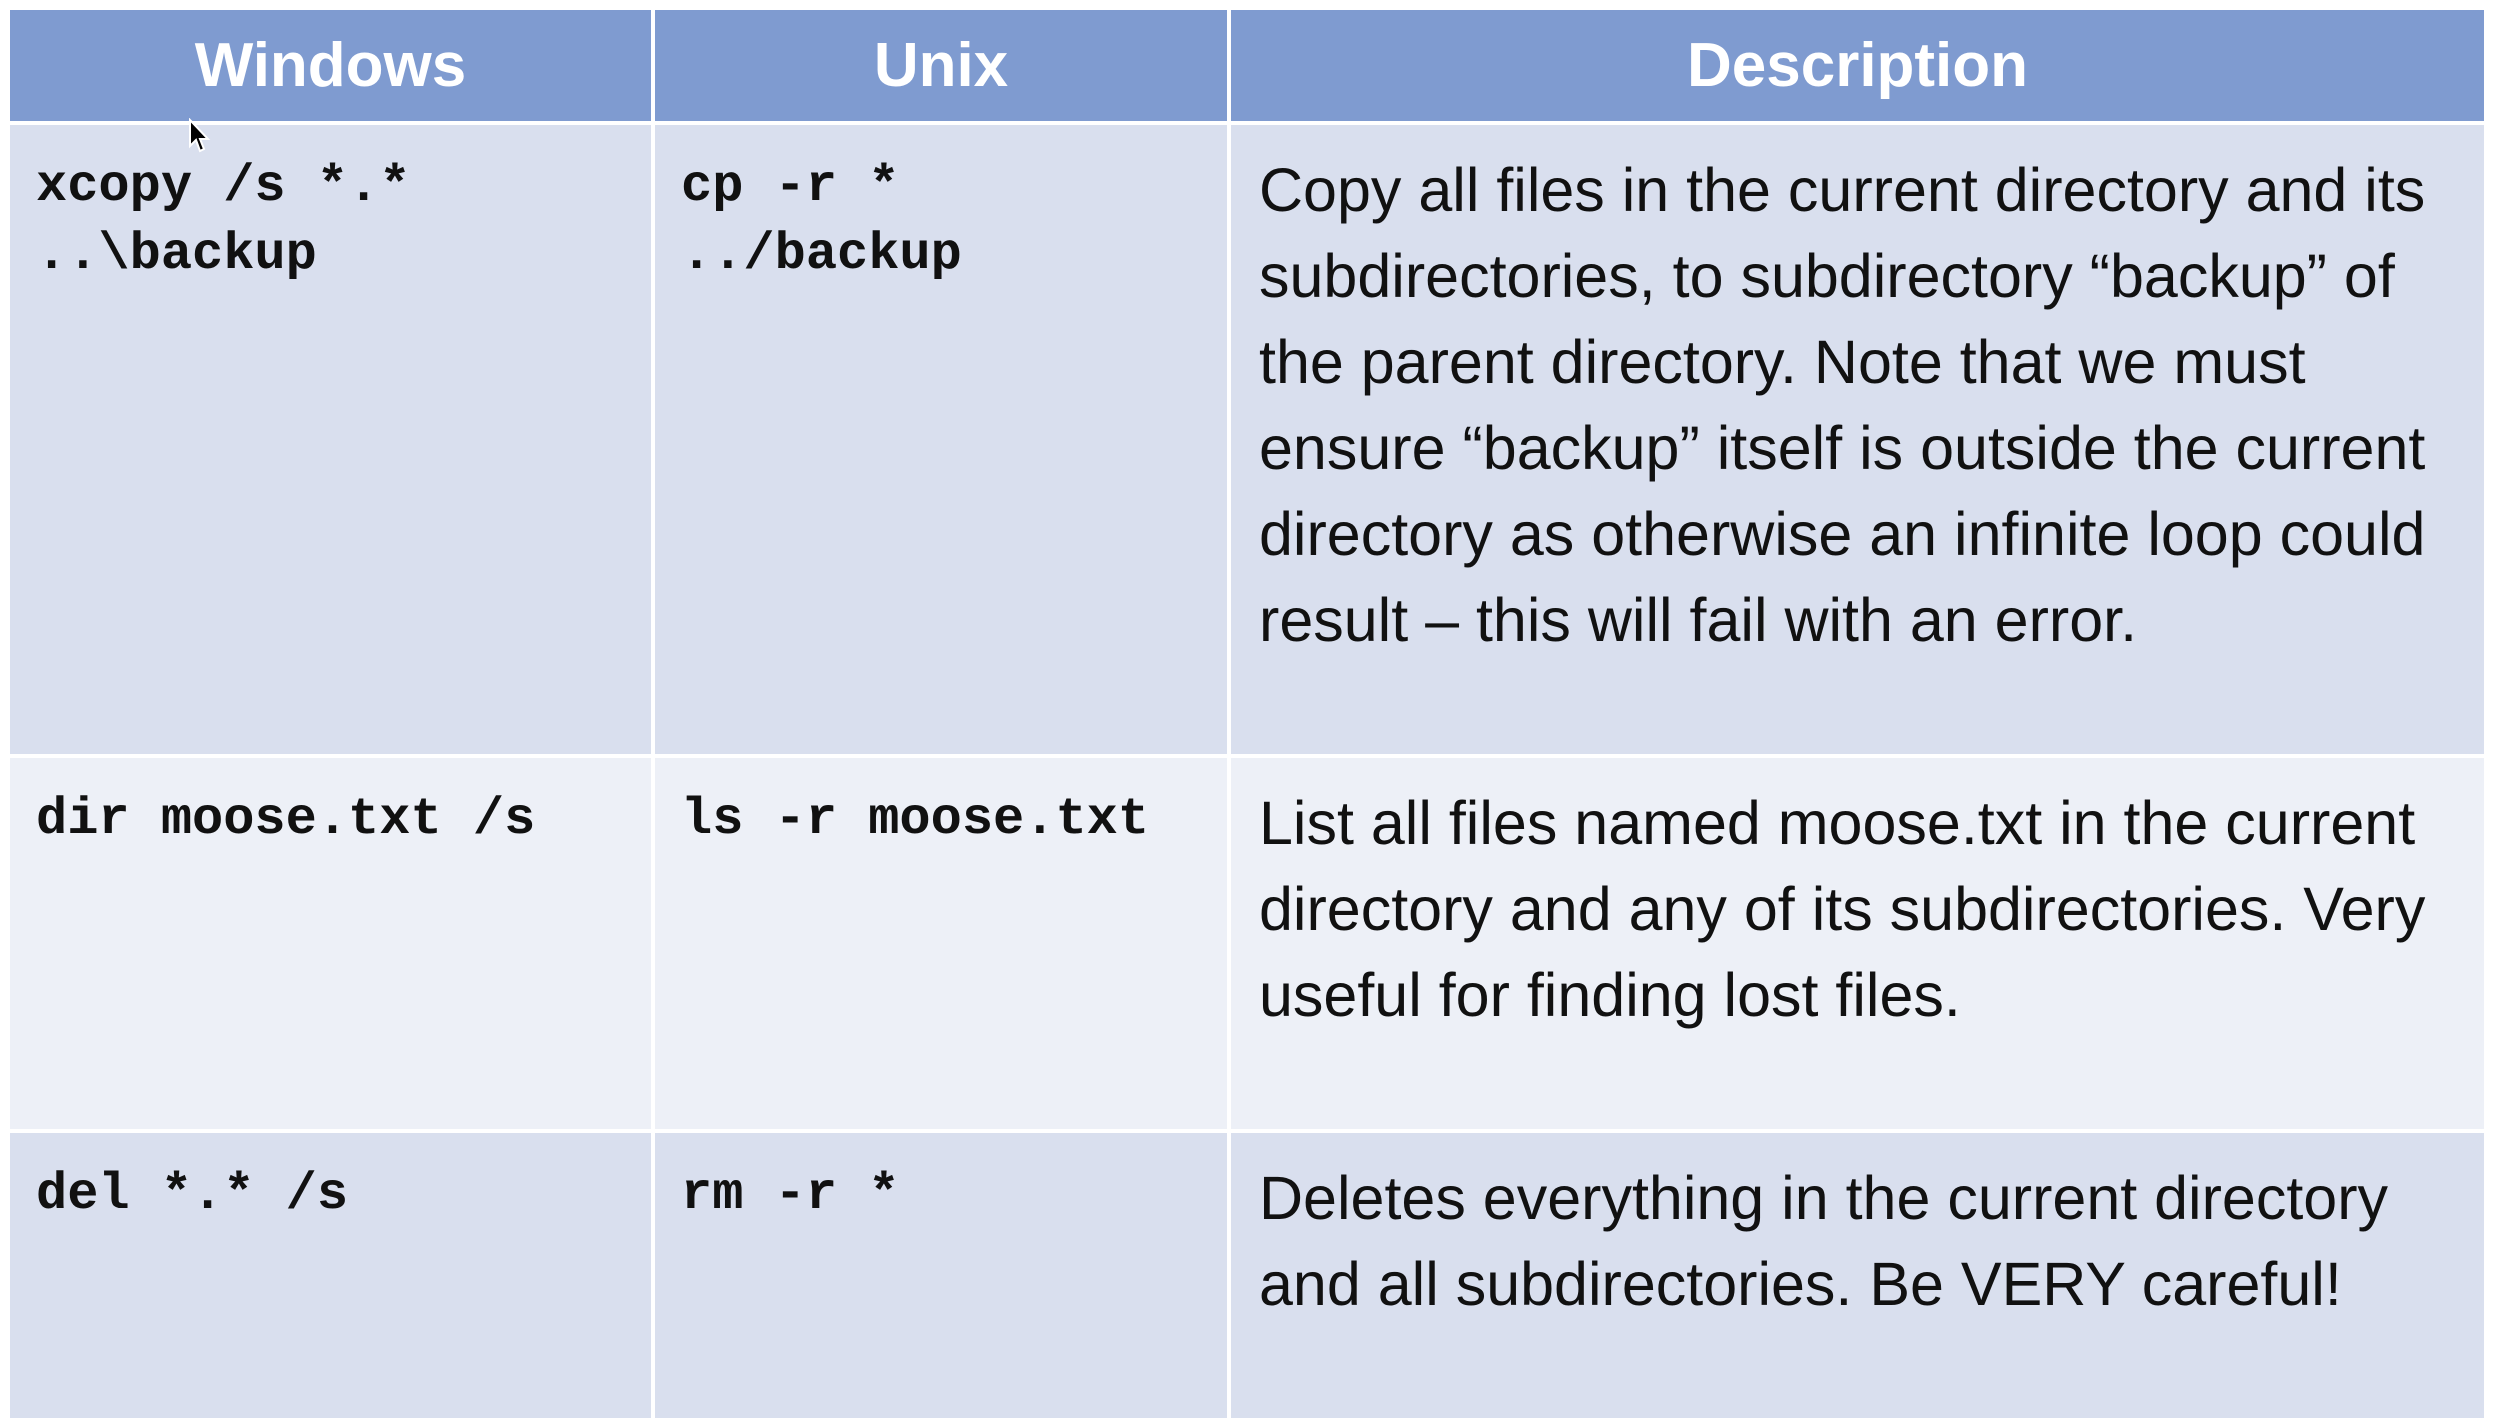  Describe the element at coordinates (941, 1275) in the screenshot. I see `unix-command-cell: rm -r *` at that location.